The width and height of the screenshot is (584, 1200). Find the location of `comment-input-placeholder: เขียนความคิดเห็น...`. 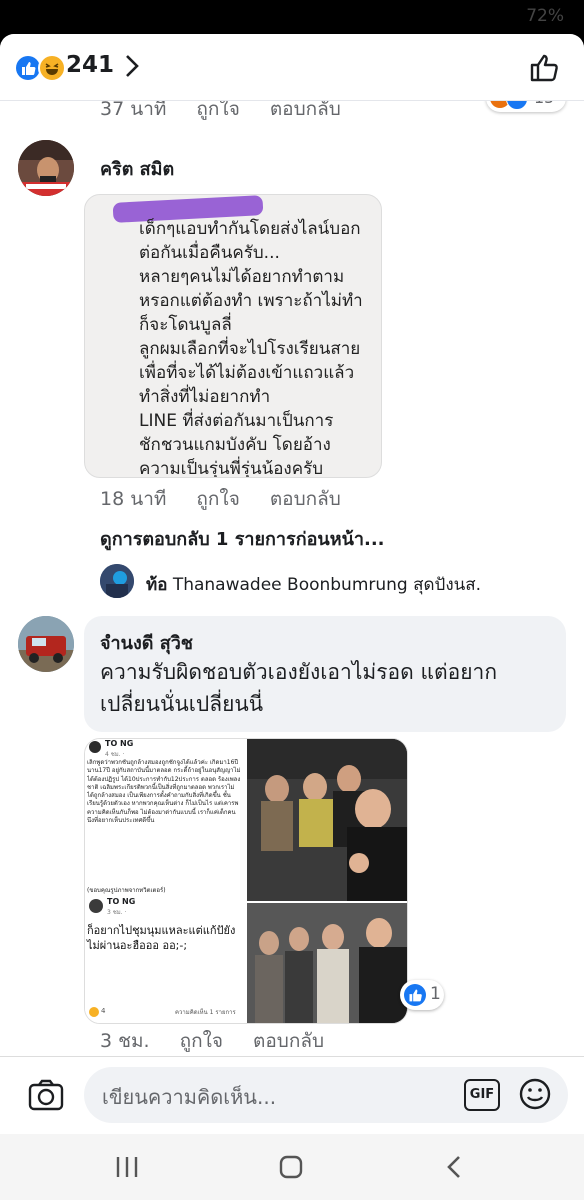

comment-input-placeholder: เขียนความคิดเห็น... is located at coordinates (189, 1097).